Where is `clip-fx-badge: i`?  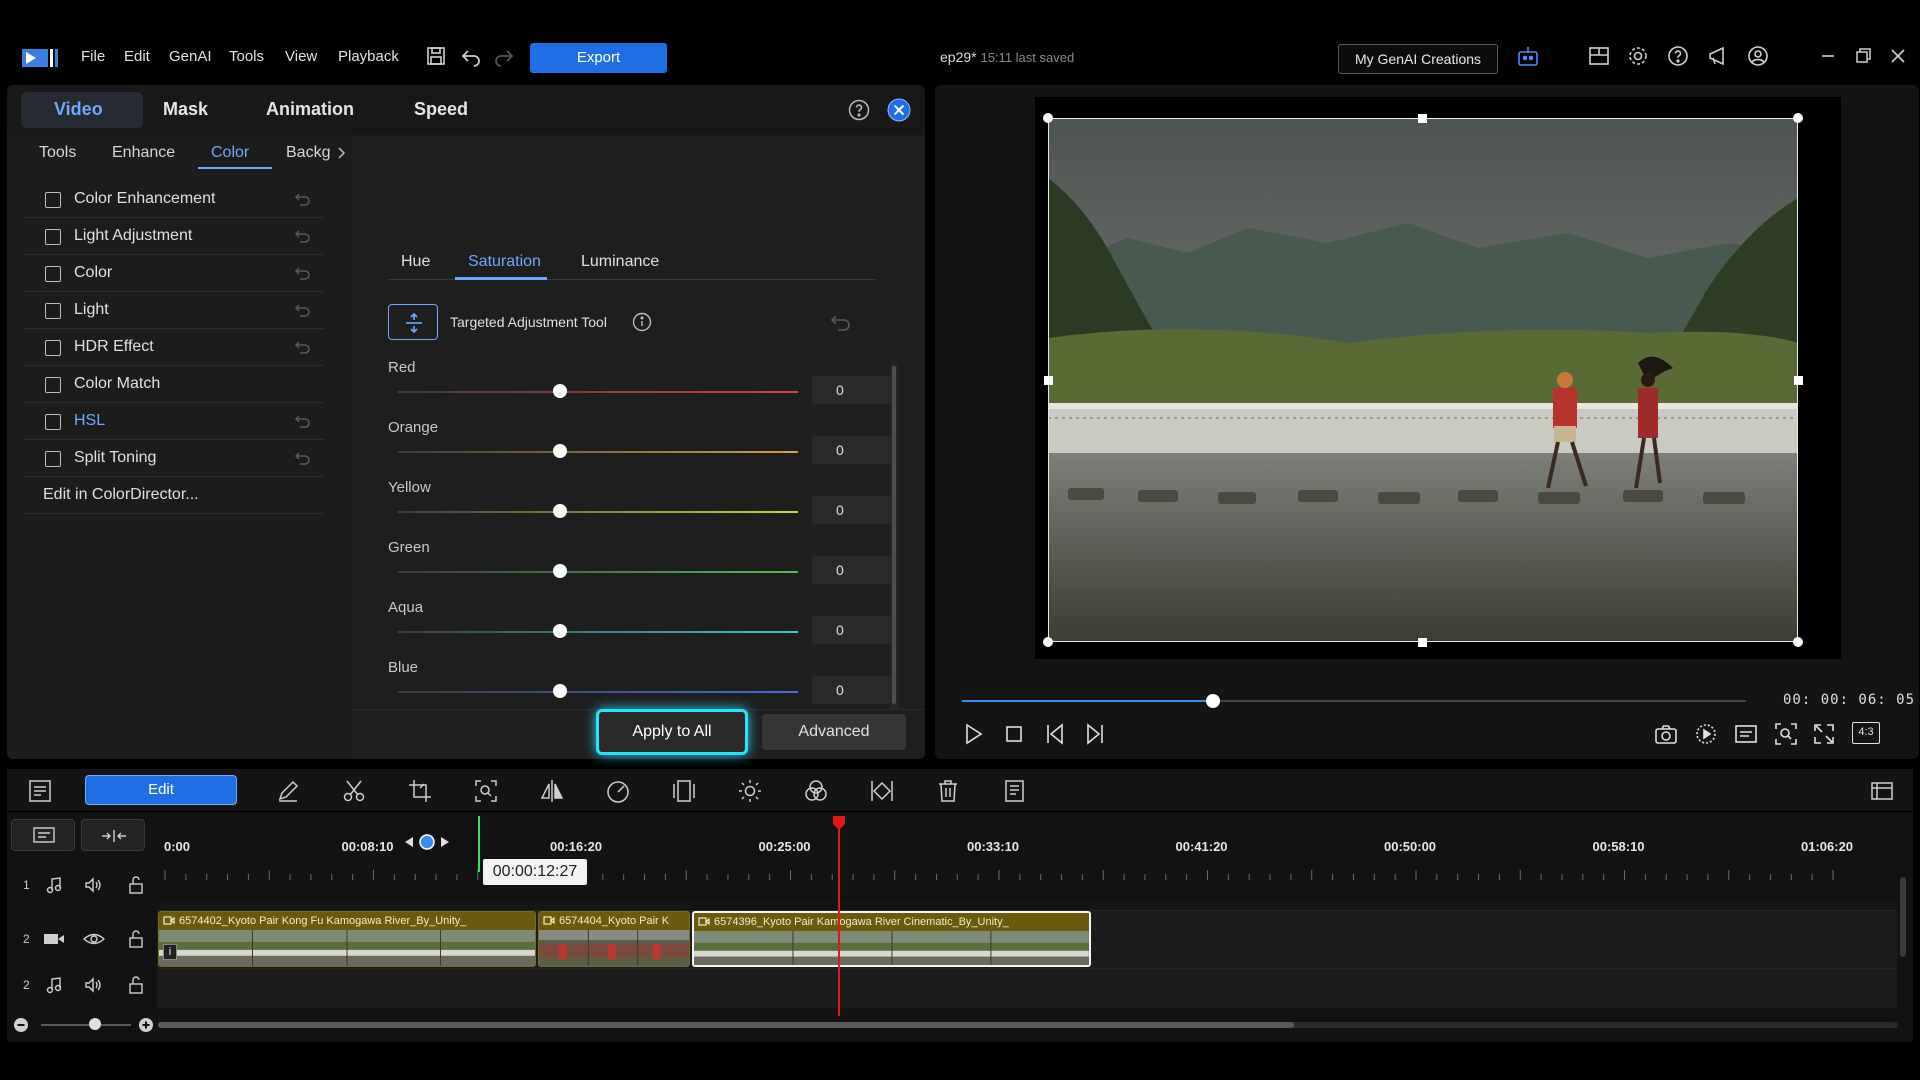 clip-fx-badge: i is located at coordinates (170, 952).